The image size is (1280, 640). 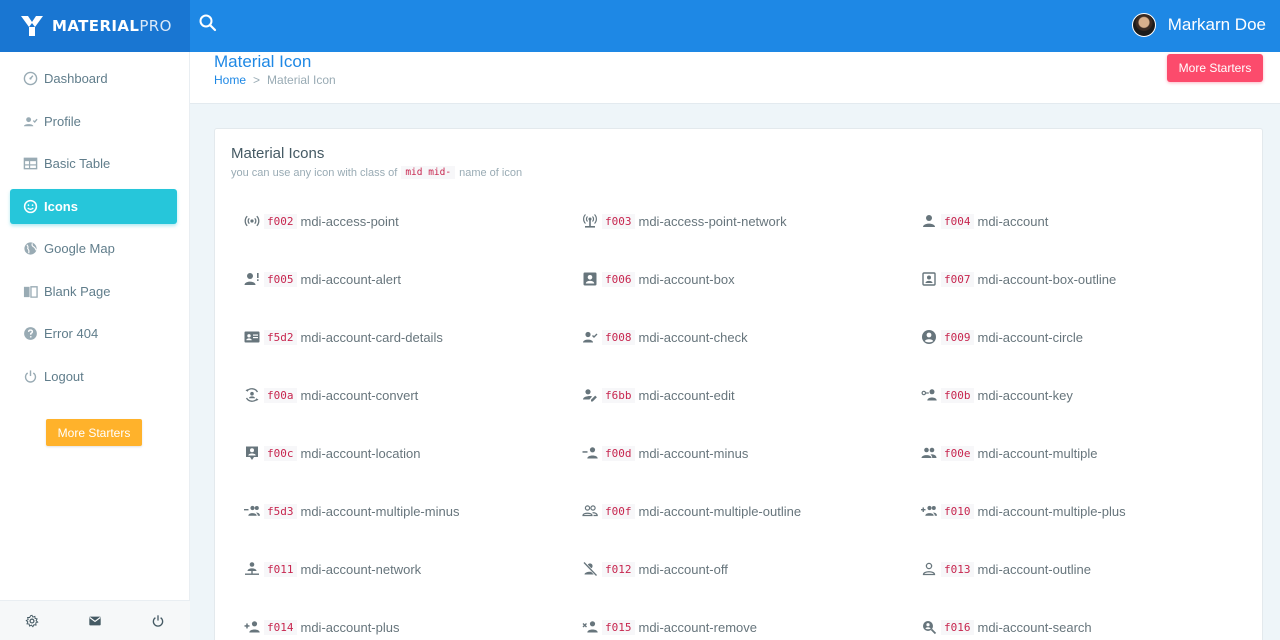 What do you see at coordinates (278, 153) in the screenshot?
I see `card-title: Material Icons` at bounding box center [278, 153].